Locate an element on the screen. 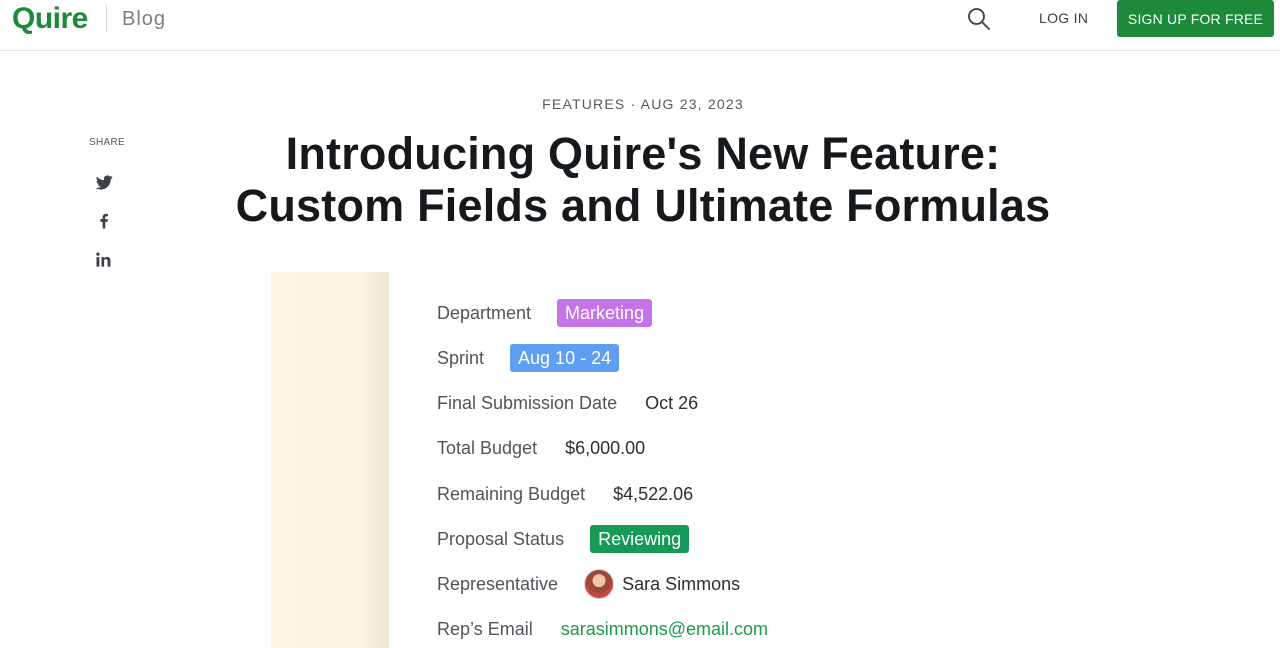 Image resolution: width=1280 pixels, height=648 pixels. login-link: LOG IN is located at coordinates (1063, 18).